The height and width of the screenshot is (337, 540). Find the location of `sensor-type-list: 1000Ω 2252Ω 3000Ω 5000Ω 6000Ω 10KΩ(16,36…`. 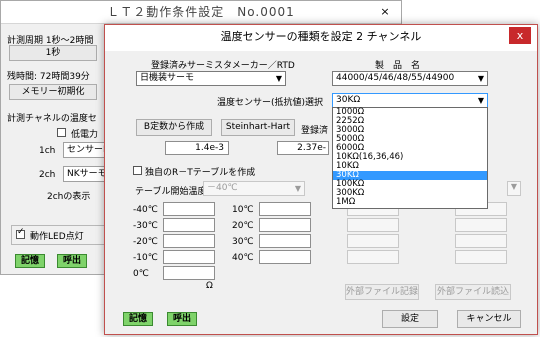

sensor-type-list: 1000Ω 2252Ω 3000Ω 5000Ω 6000Ω 10KΩ(16,36… is located at coordinates (410, 158).